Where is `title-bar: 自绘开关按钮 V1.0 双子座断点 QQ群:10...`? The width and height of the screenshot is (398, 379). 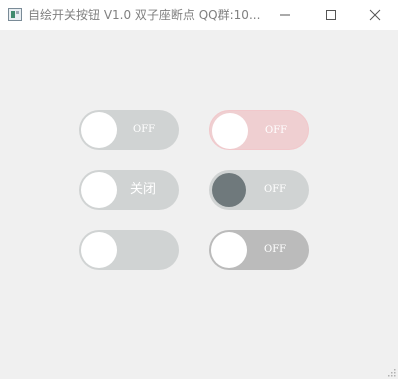
title-bar: 自绘开关按钮 V1.0 双子座断点 QQ群:10... is located at coordinates (199, 15).